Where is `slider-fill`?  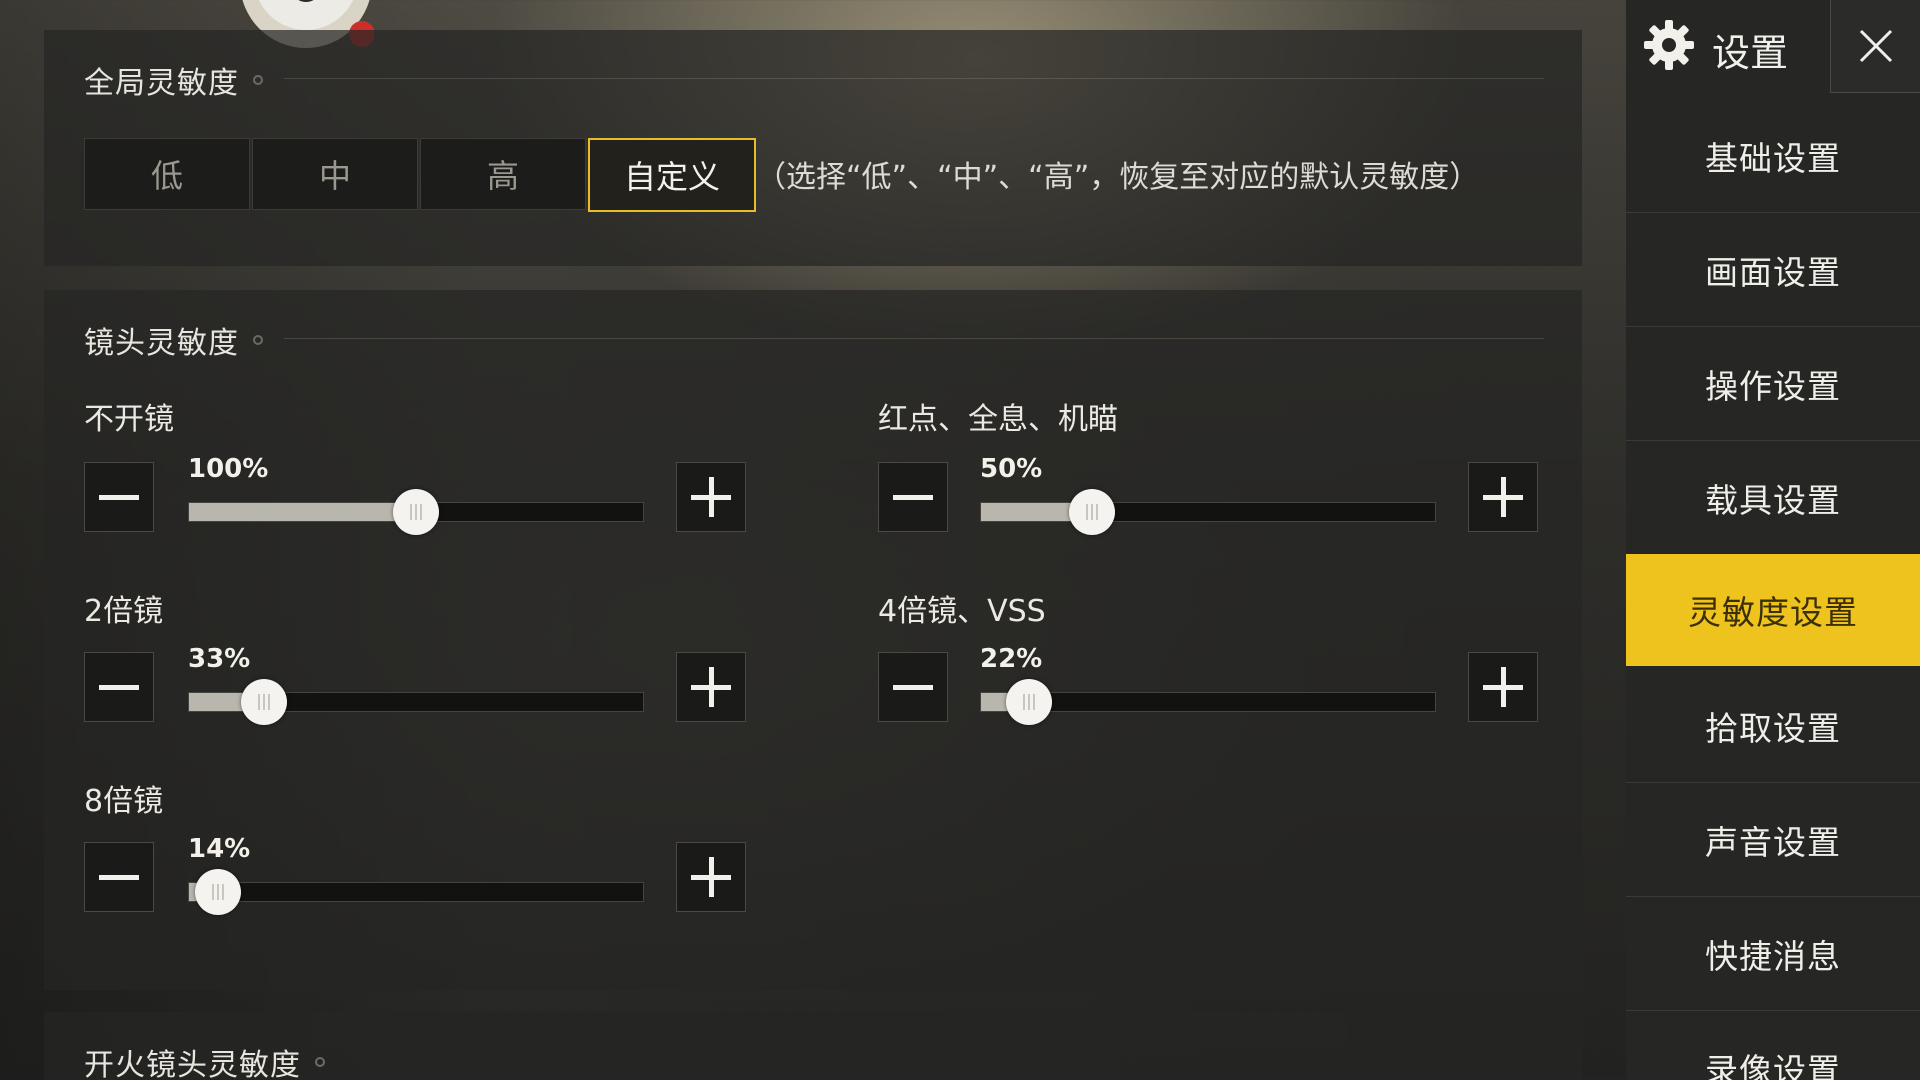
slider-fill is located at coordinates (302, 512).